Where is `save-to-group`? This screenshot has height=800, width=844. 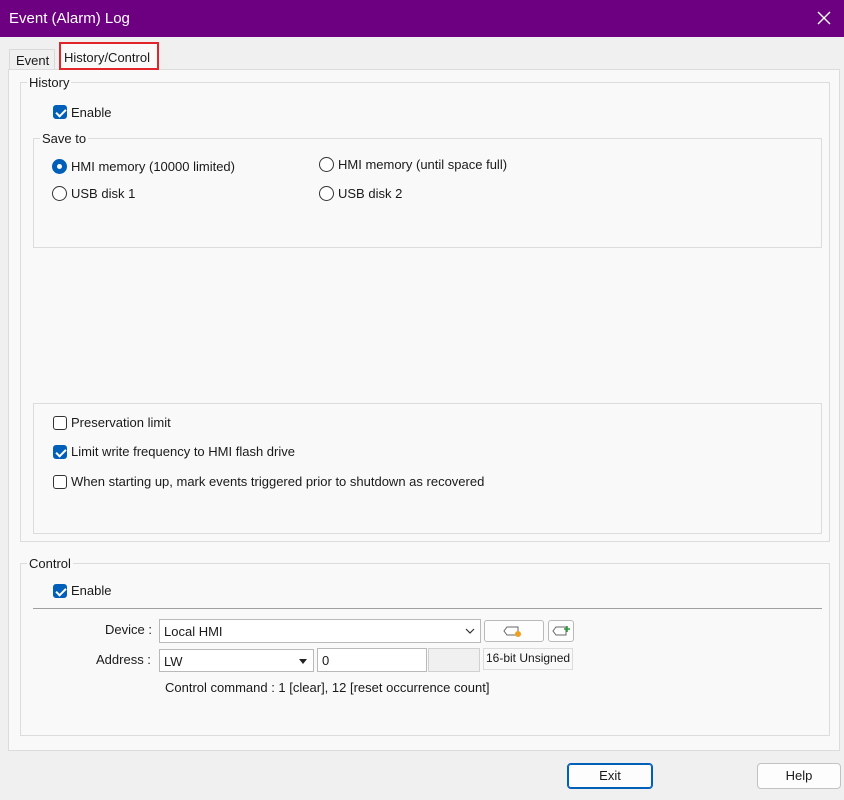 save-to-group is located at coordinates (427, 193).